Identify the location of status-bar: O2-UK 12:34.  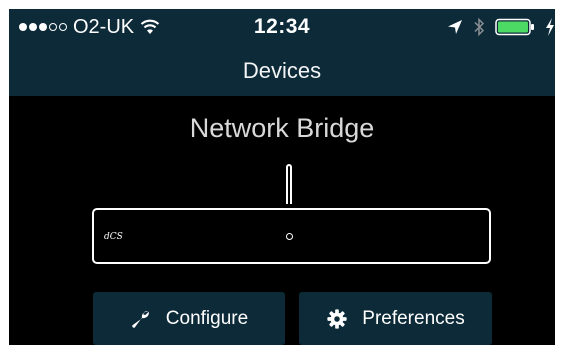
(282, 27).